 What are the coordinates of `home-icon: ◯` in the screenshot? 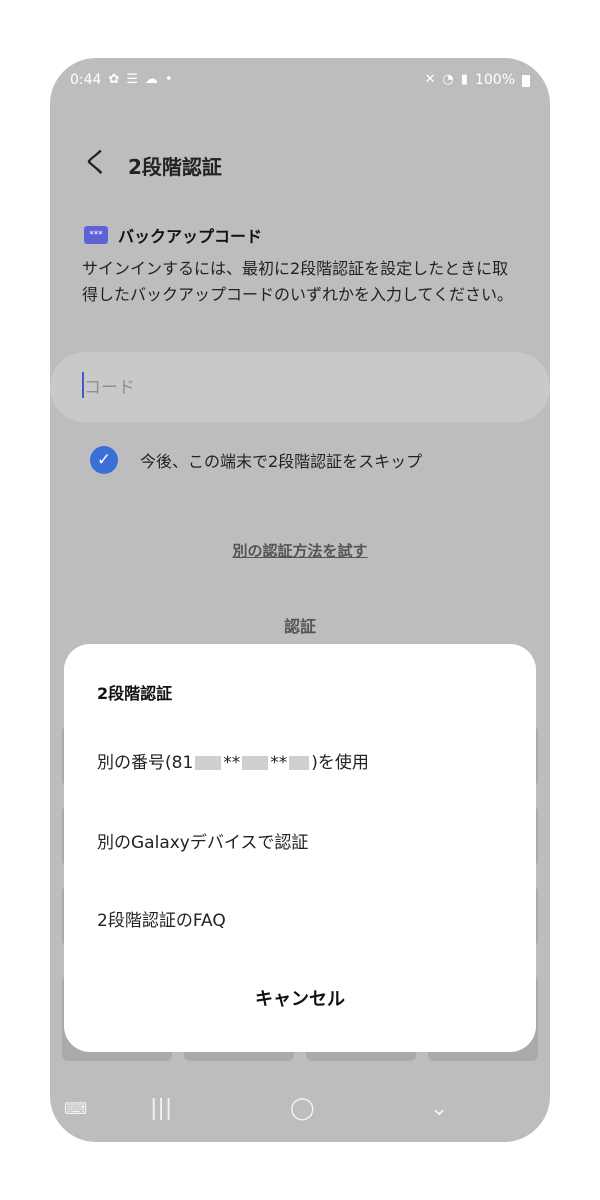 It's located at (302, 1109).